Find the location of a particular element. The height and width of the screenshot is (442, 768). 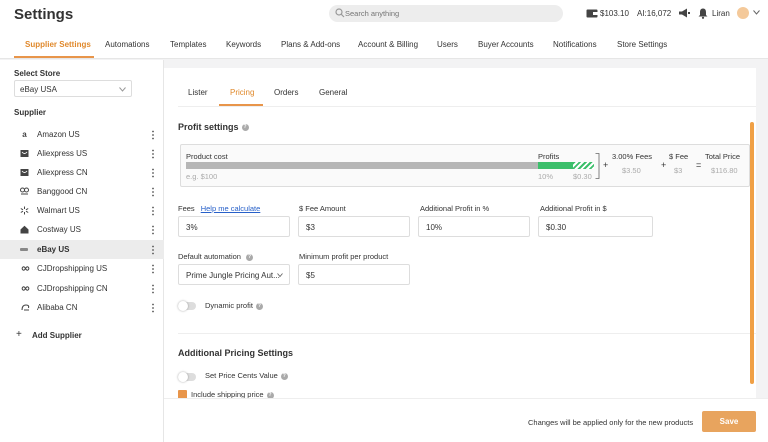

subtab-divider is located at coordinates (467, 106).